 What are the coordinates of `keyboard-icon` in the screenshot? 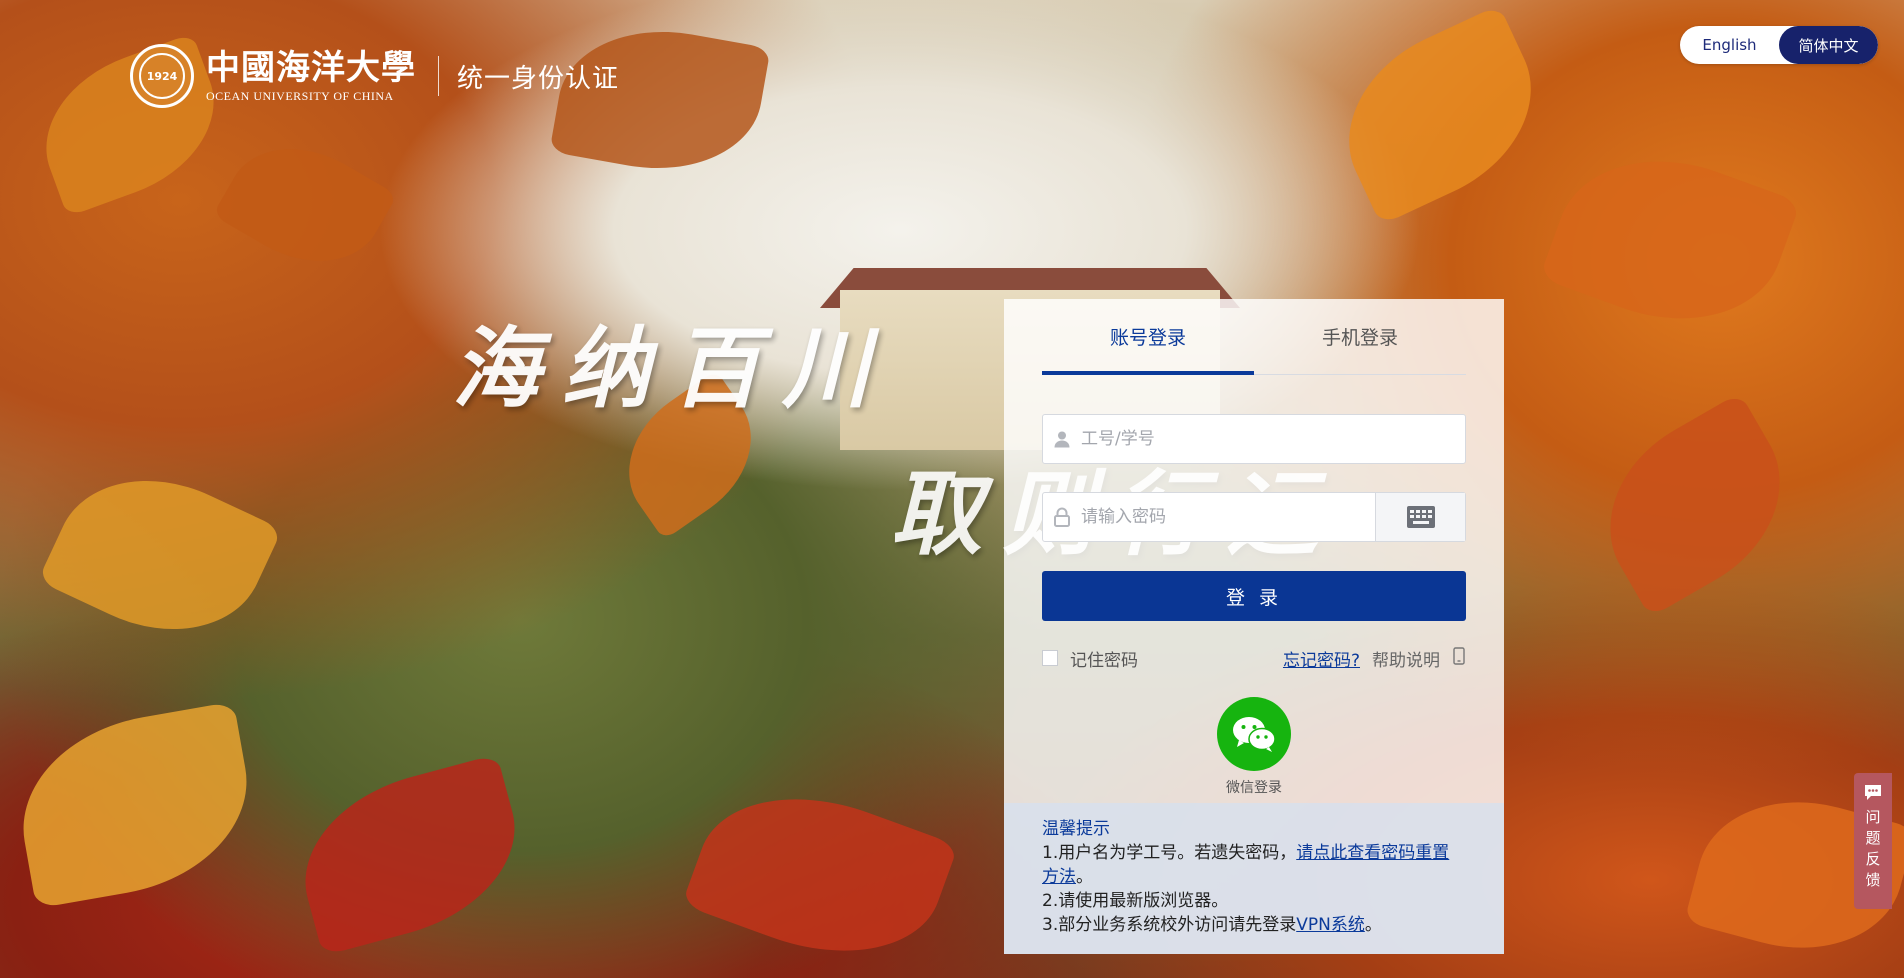 It's located at (1420, 517).